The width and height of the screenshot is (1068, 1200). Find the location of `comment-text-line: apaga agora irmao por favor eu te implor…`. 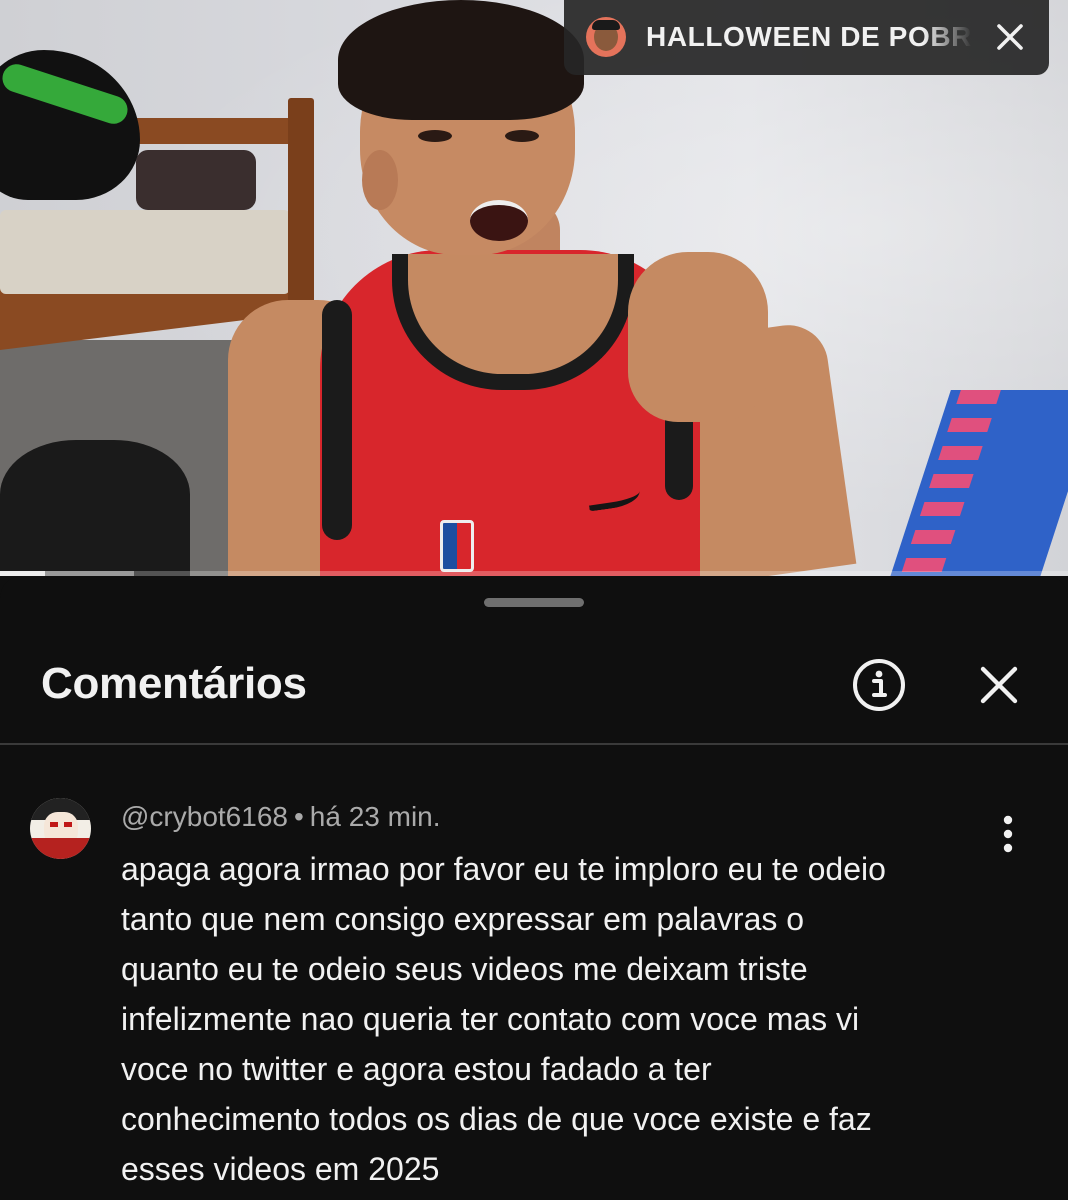

comment-text-line: apaga agora irmao por favor eu te implor… is located at coordinates (503, 869).